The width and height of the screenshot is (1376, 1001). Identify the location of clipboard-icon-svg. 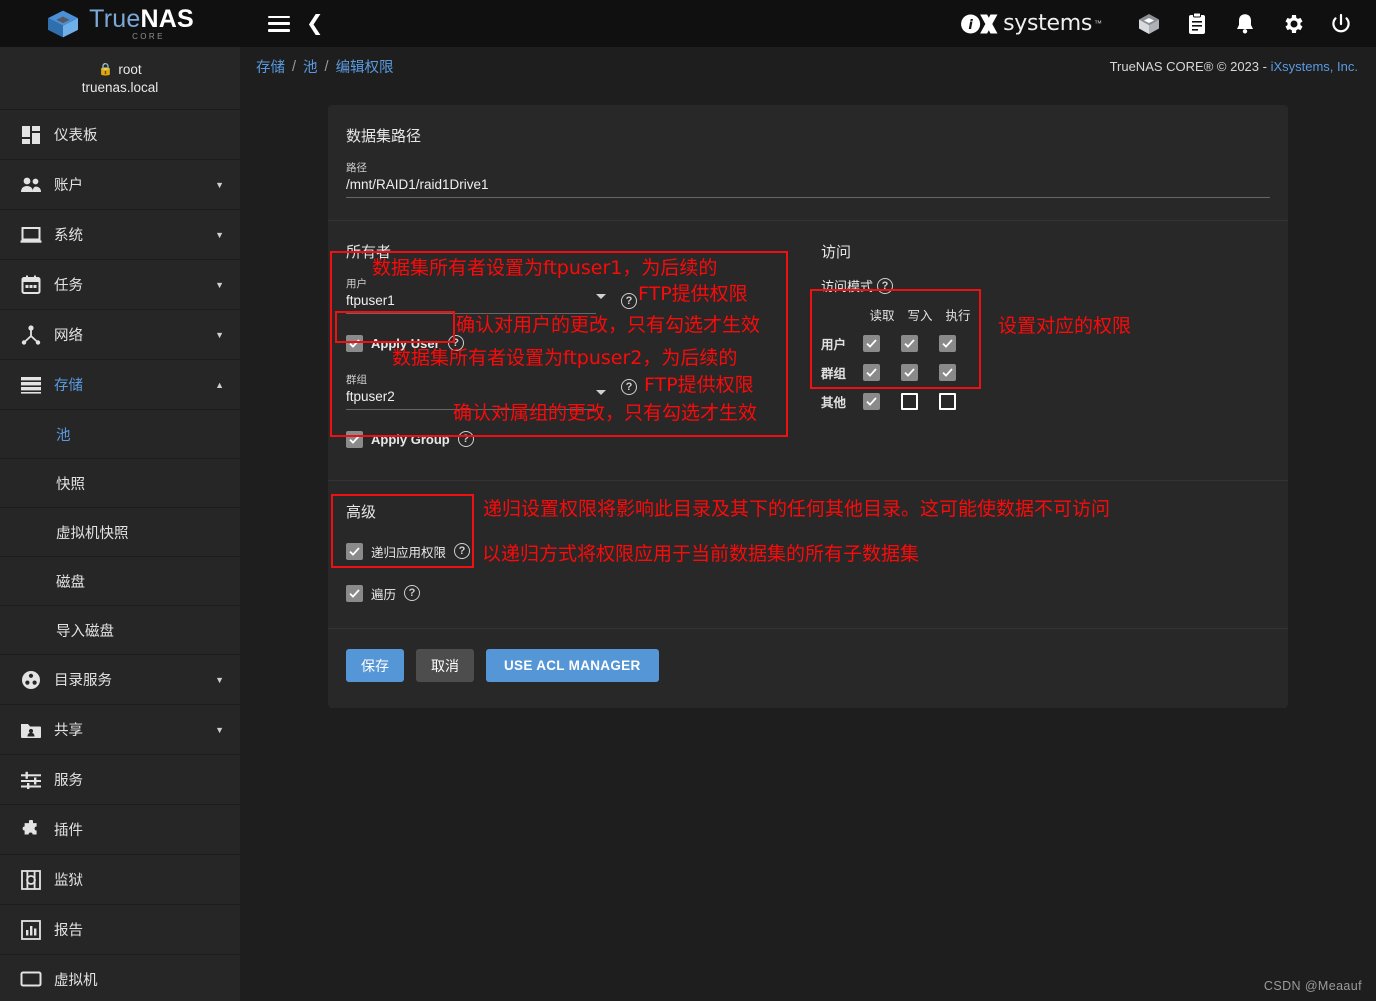
(1197, 23).